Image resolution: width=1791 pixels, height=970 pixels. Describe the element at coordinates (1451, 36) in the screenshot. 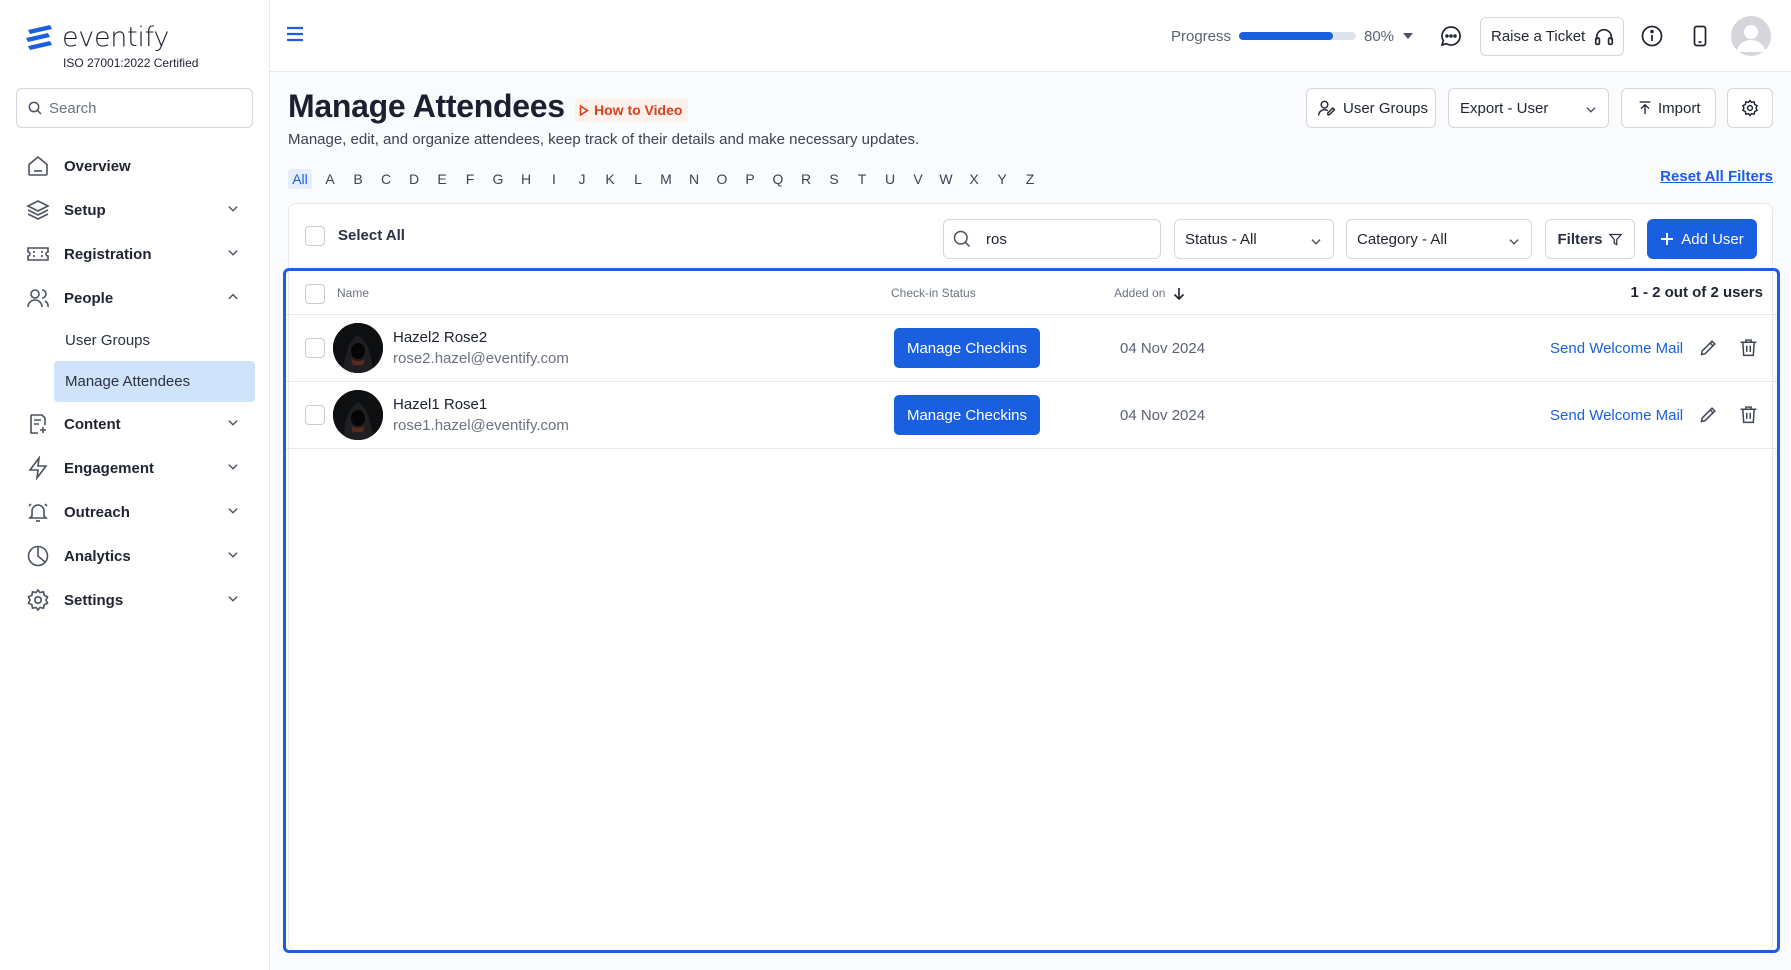

I see `chat-icon` at that location.